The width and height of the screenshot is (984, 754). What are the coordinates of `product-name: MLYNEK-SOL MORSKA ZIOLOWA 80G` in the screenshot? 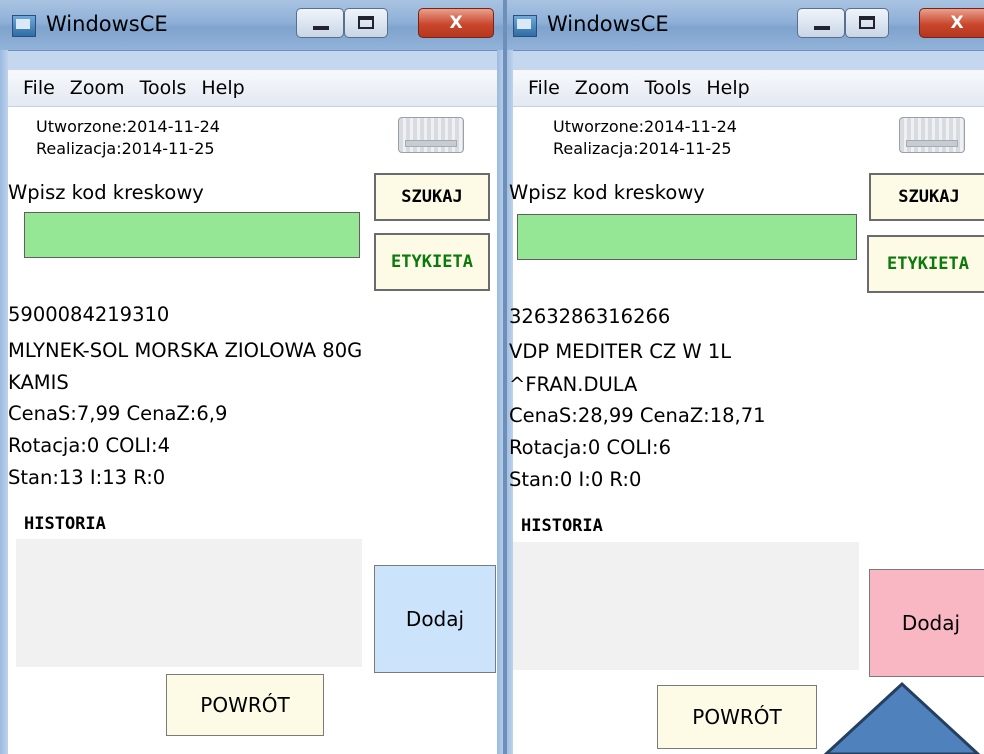 It's located at (185, 350).